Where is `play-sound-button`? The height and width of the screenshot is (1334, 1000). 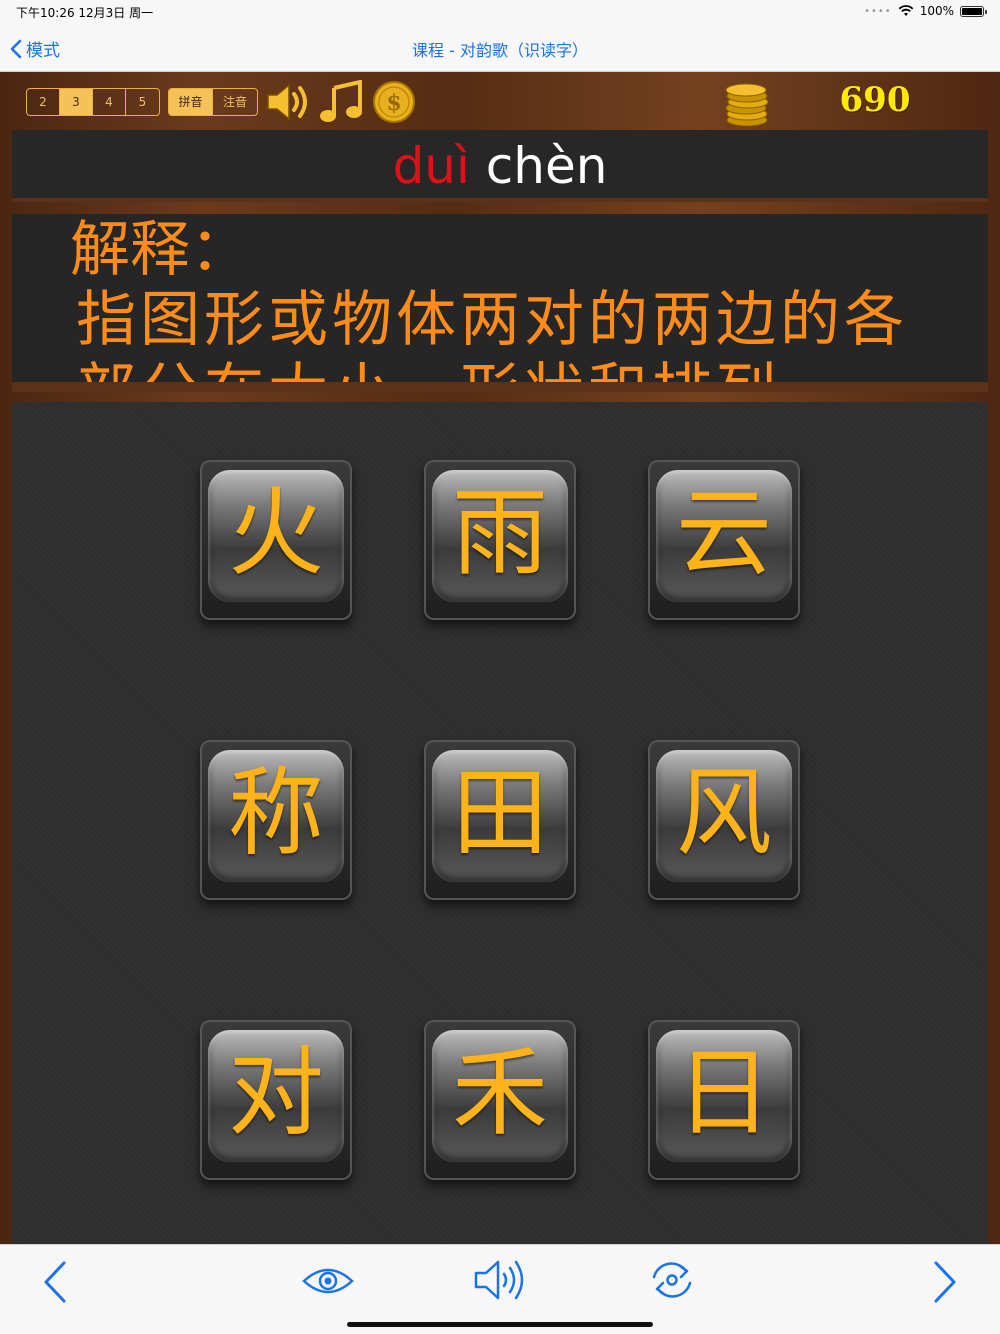
play-sound-button is located at coordinates (500, 1282).